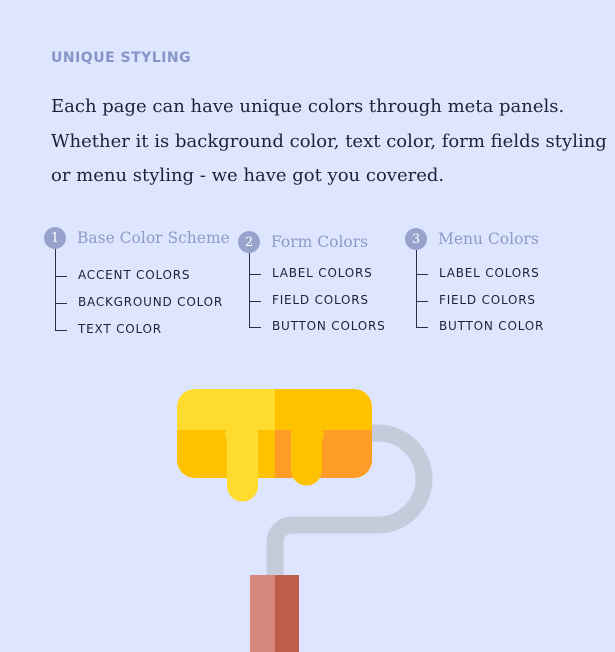  I want to click on paint-drip-center-left, so click(267, 454).